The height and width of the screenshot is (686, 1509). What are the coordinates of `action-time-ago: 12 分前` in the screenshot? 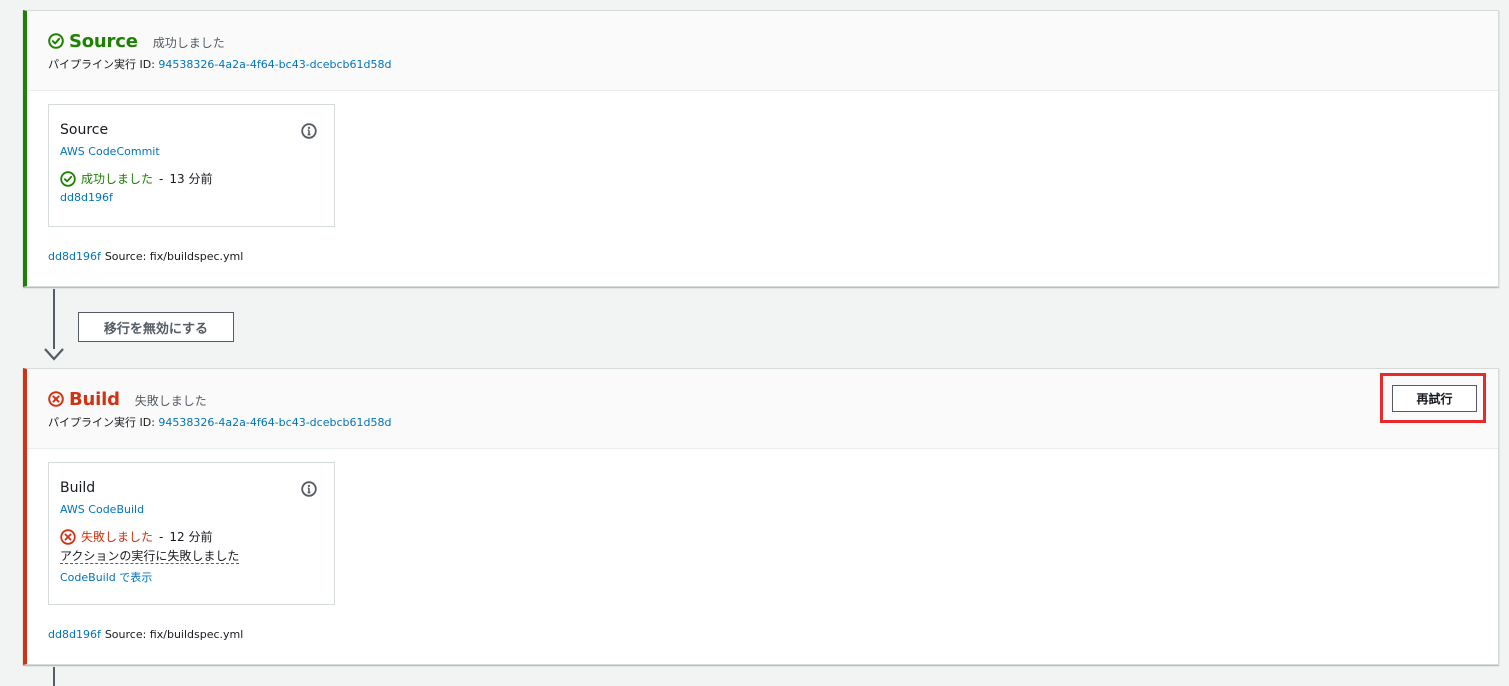 It's located at (191, 537).